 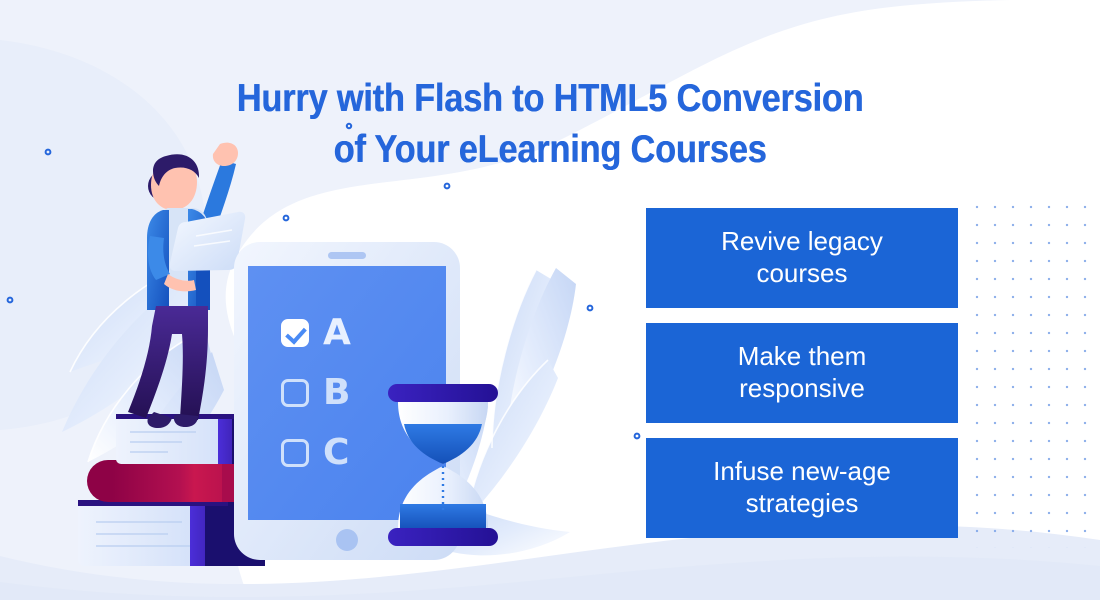 I want to click on hourglass-lower-sand, so click(x=443, y=517).